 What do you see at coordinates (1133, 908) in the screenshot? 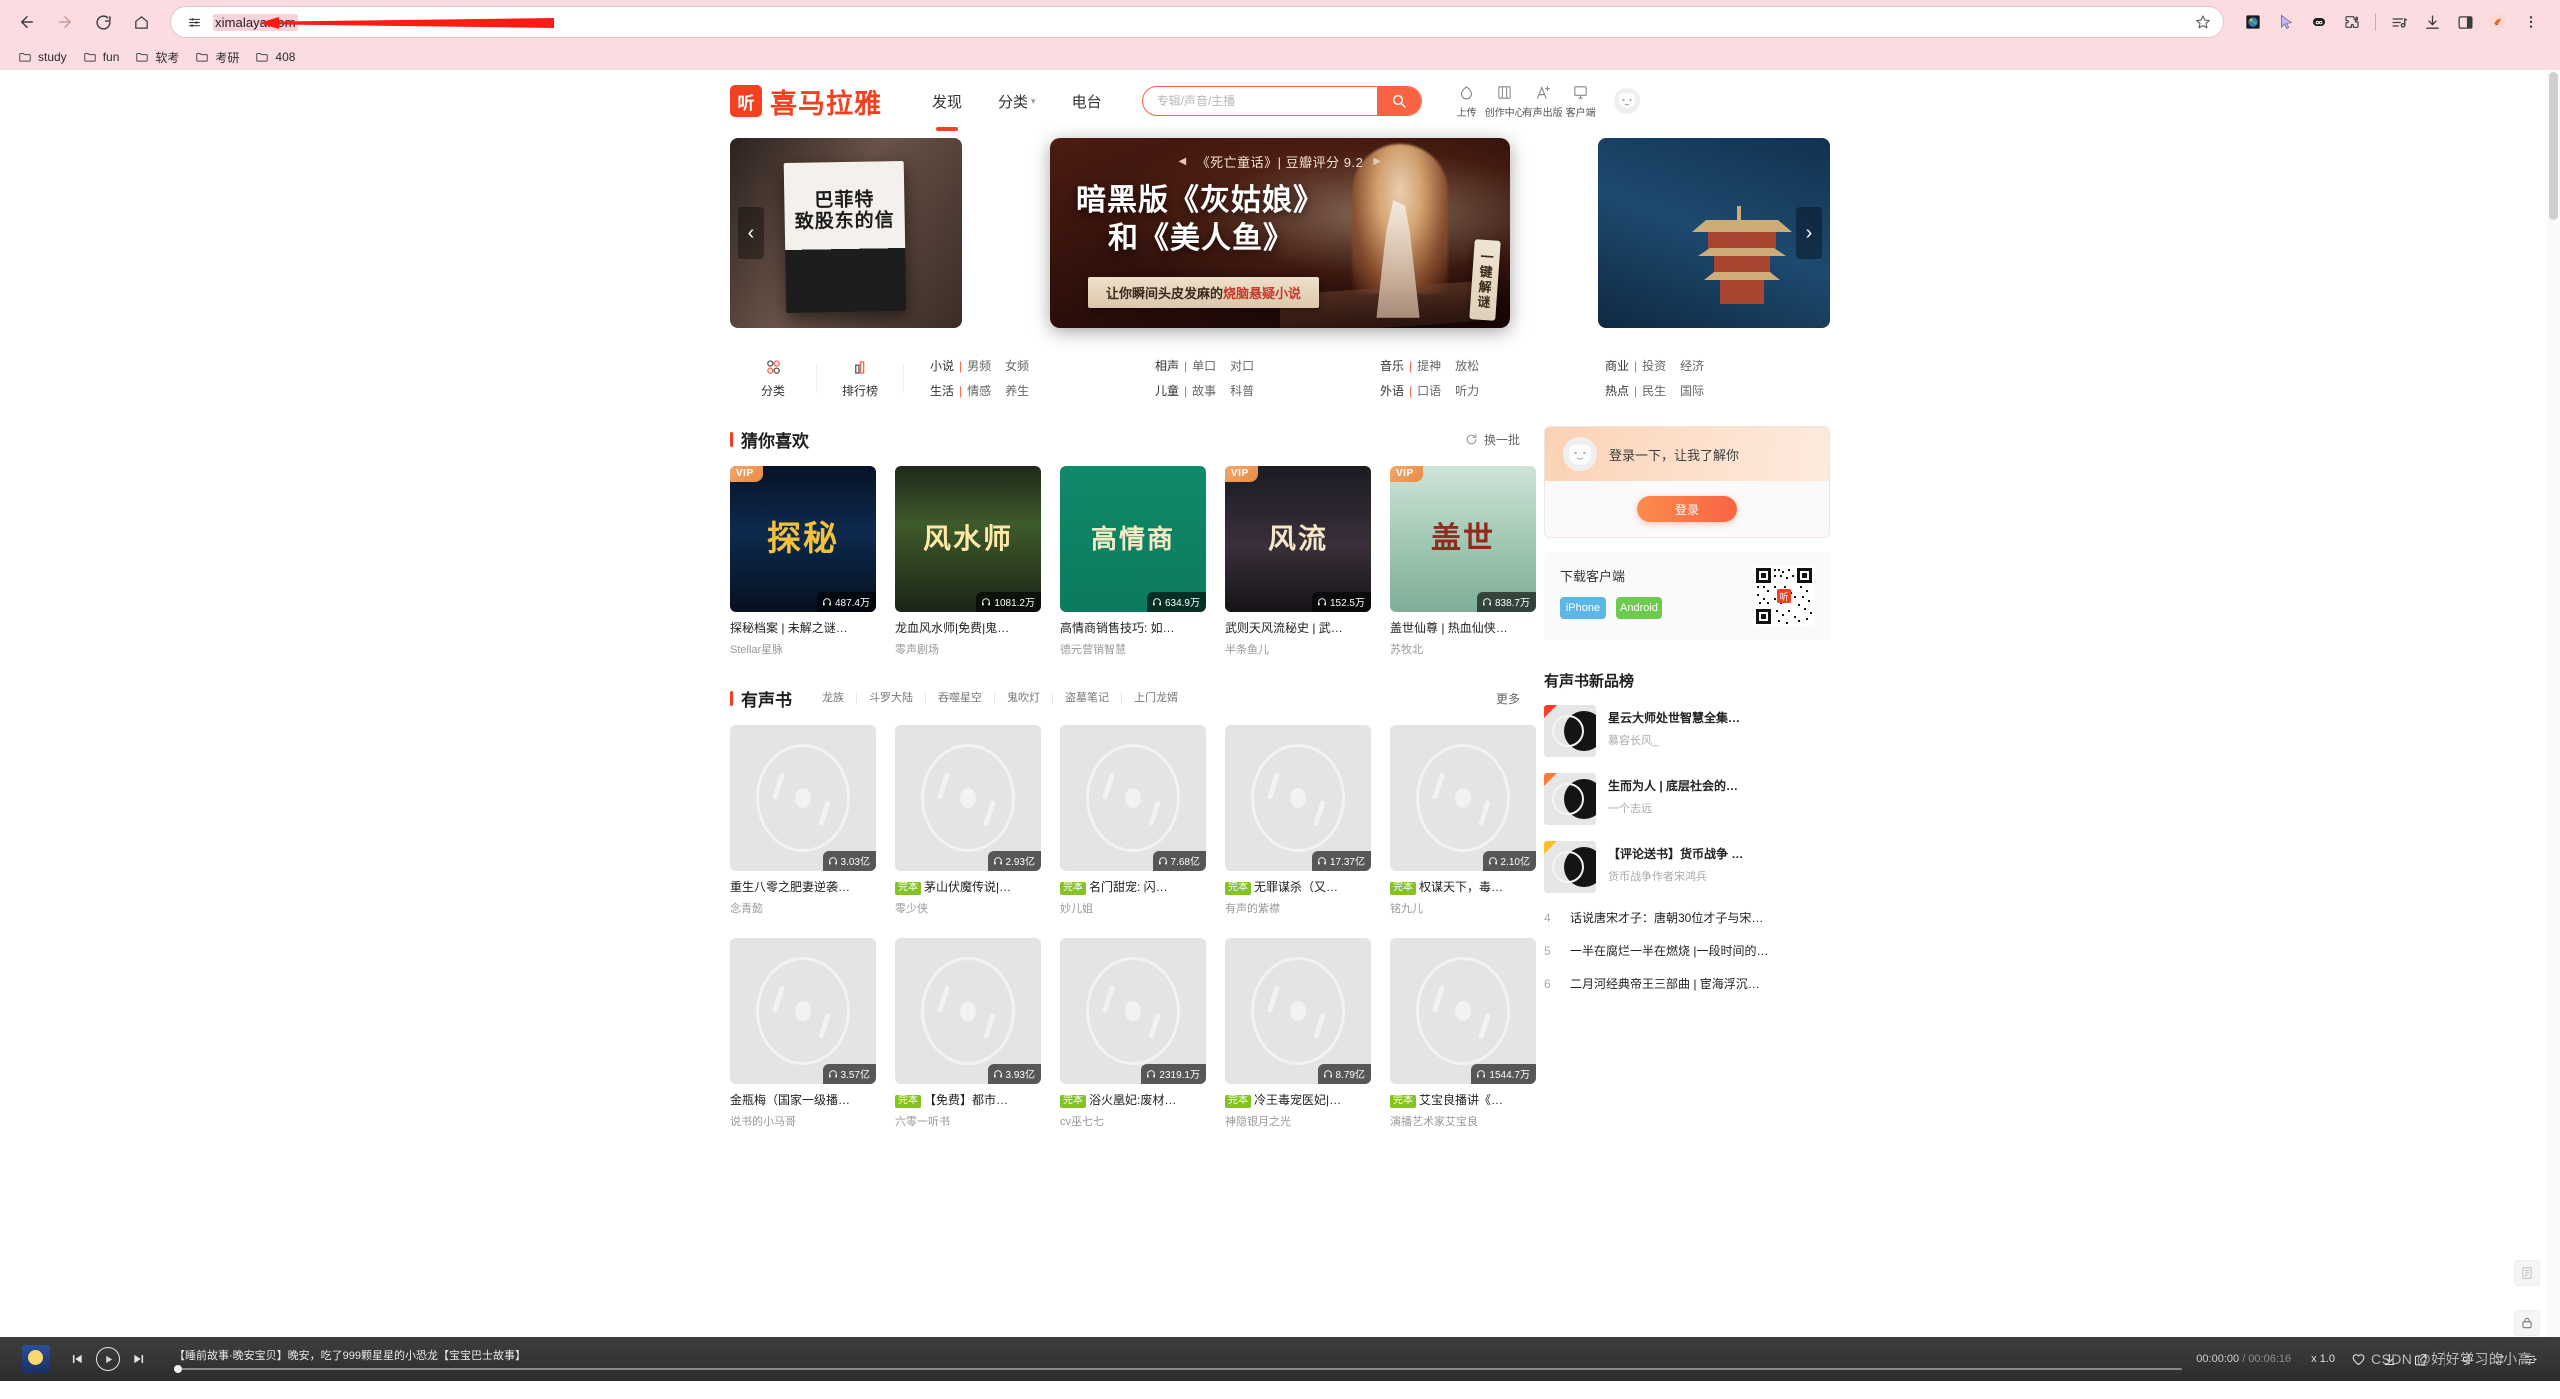
I see `card-author: 妙儿姐` at bounding box center [1133, 908].